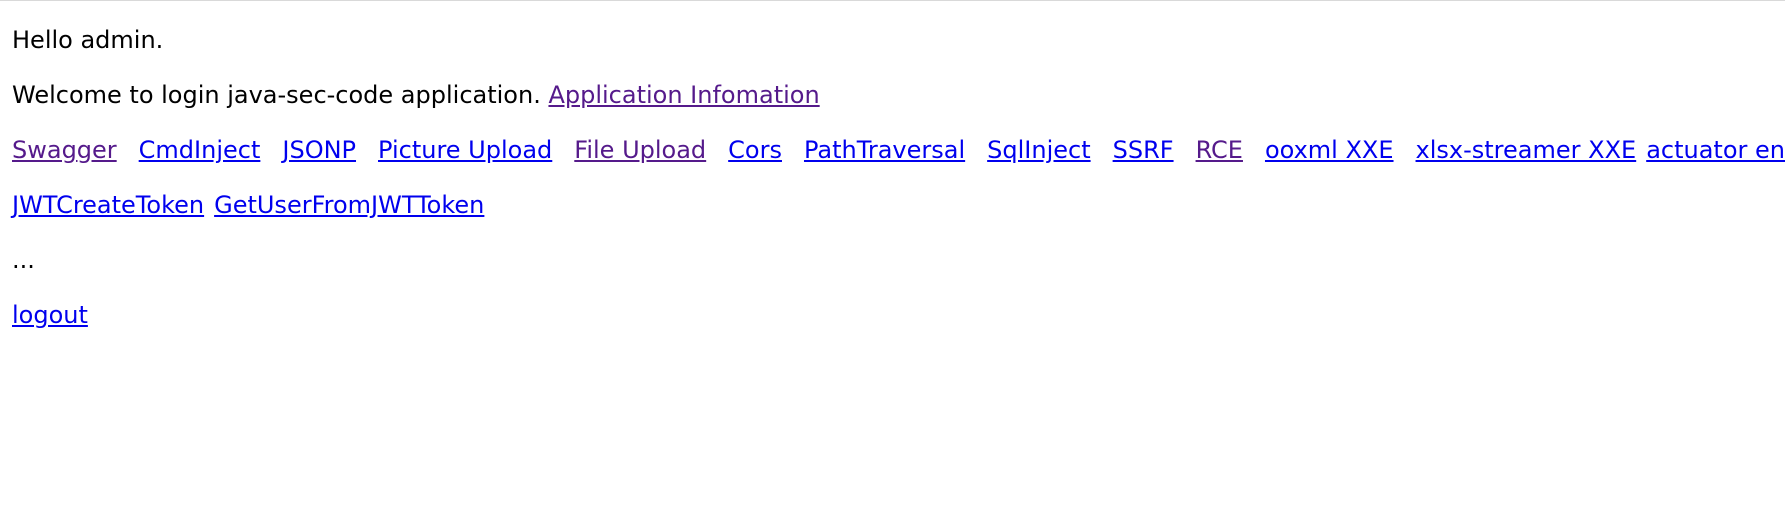  I want to click on cors-link: Cors, so click(755, 150).